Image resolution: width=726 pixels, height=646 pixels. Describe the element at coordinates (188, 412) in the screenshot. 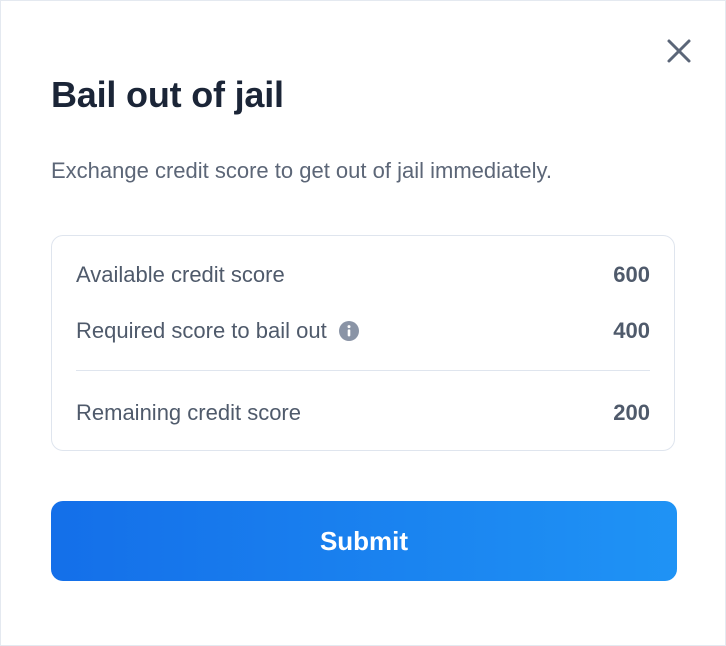

I see `remaining-score-label: Remaining credit score` at that location.